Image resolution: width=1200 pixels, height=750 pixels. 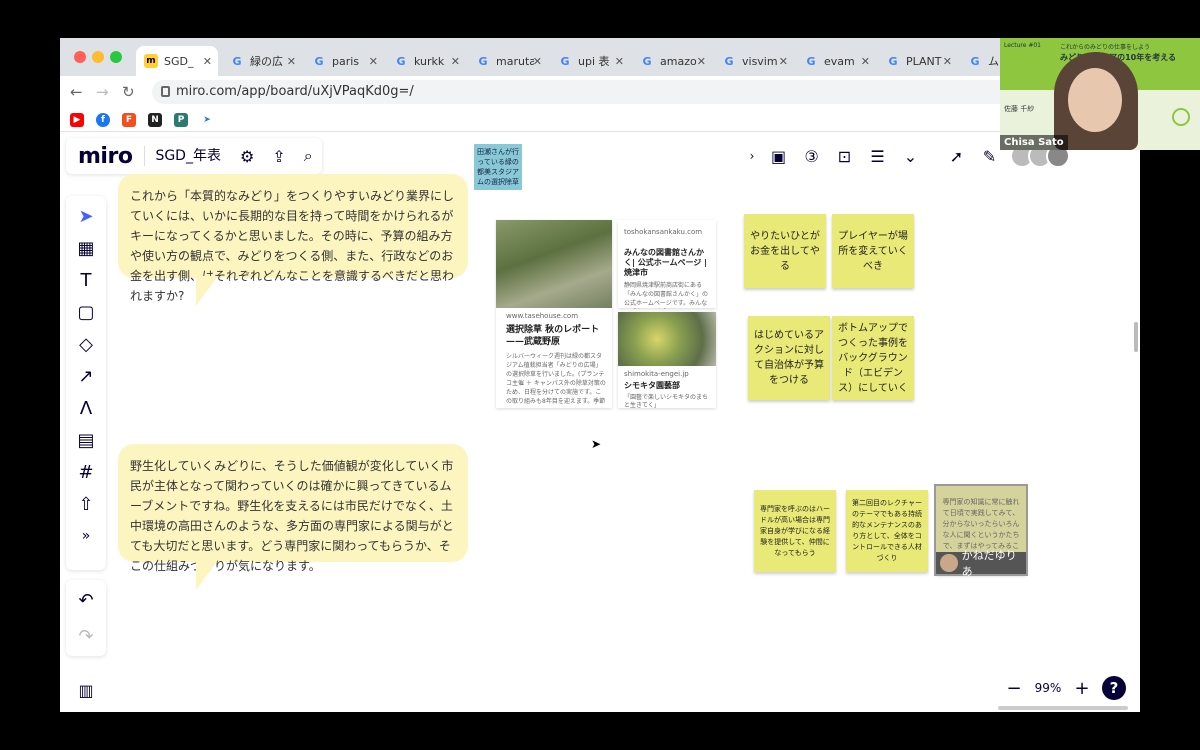 What do you see at coordinates (181, 120) in the screenshot?
I see `p-icon: P` at bounding box center [181, 120].